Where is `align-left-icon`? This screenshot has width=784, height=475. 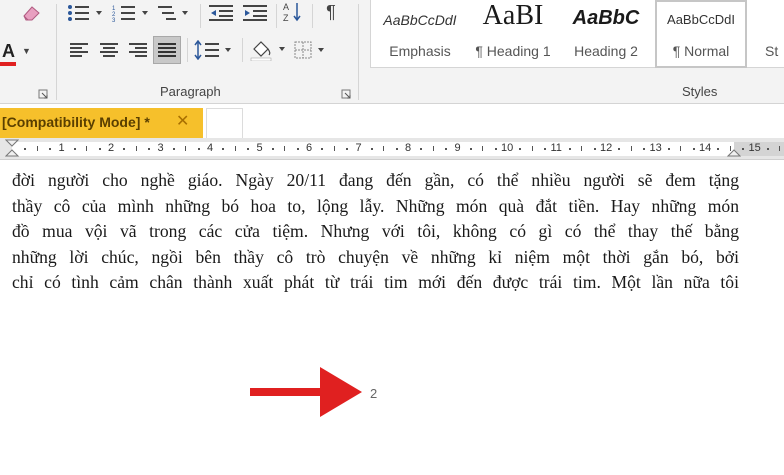
align-left-icon is located at coordinates (79, 50).